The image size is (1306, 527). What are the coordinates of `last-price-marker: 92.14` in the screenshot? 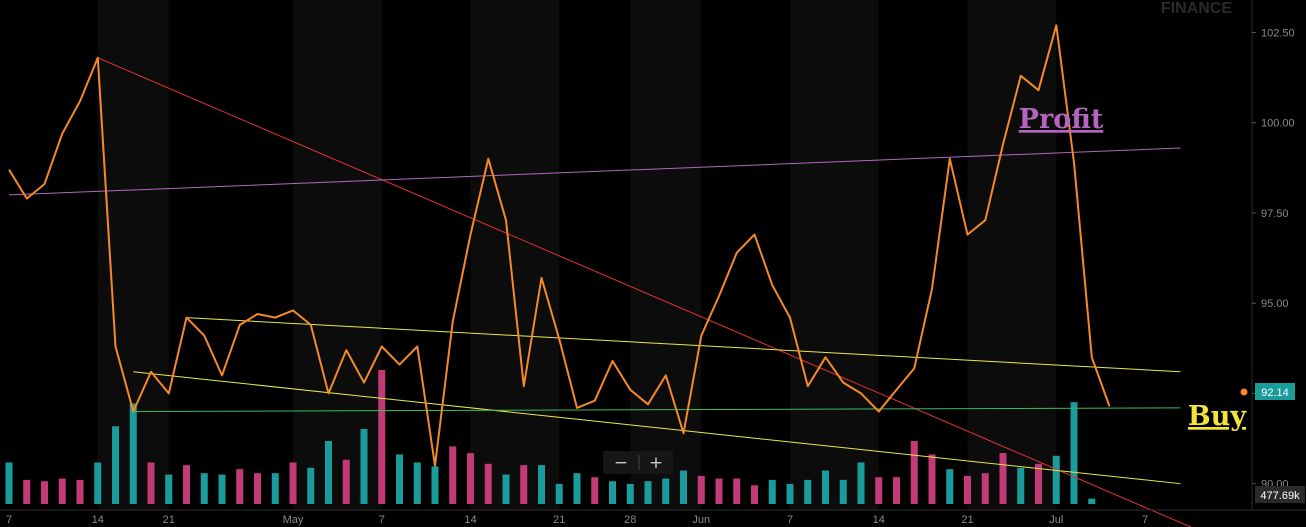 It's located at (1267, 391).